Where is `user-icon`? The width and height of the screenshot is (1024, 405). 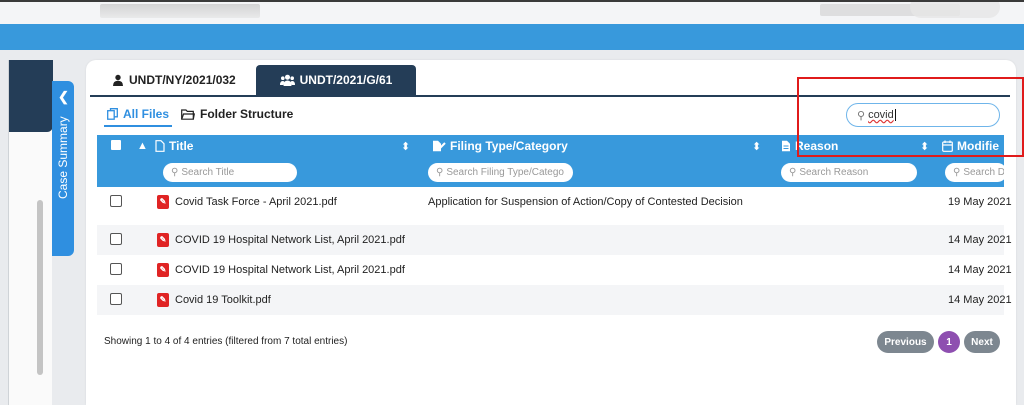 user-icon is located at coordinates (118, 80).